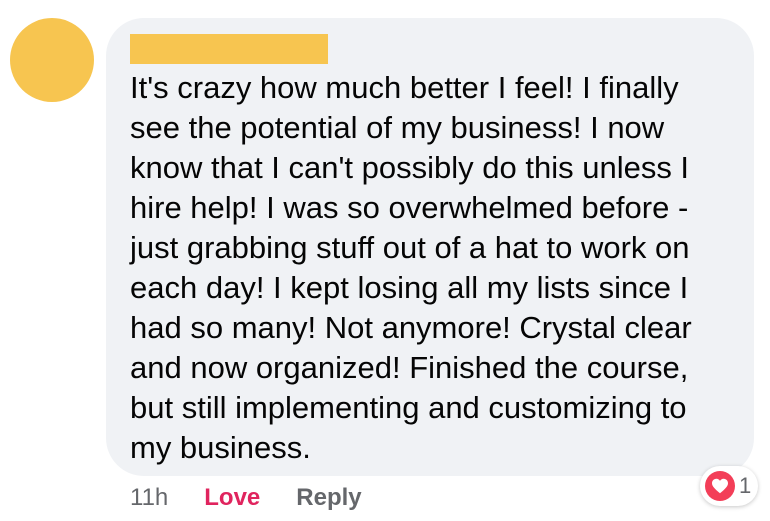 Image resolution: width=770 pixels, height=521 pixels. I want to click on comment-actions: 11h Love Reply, so click(246, 498).